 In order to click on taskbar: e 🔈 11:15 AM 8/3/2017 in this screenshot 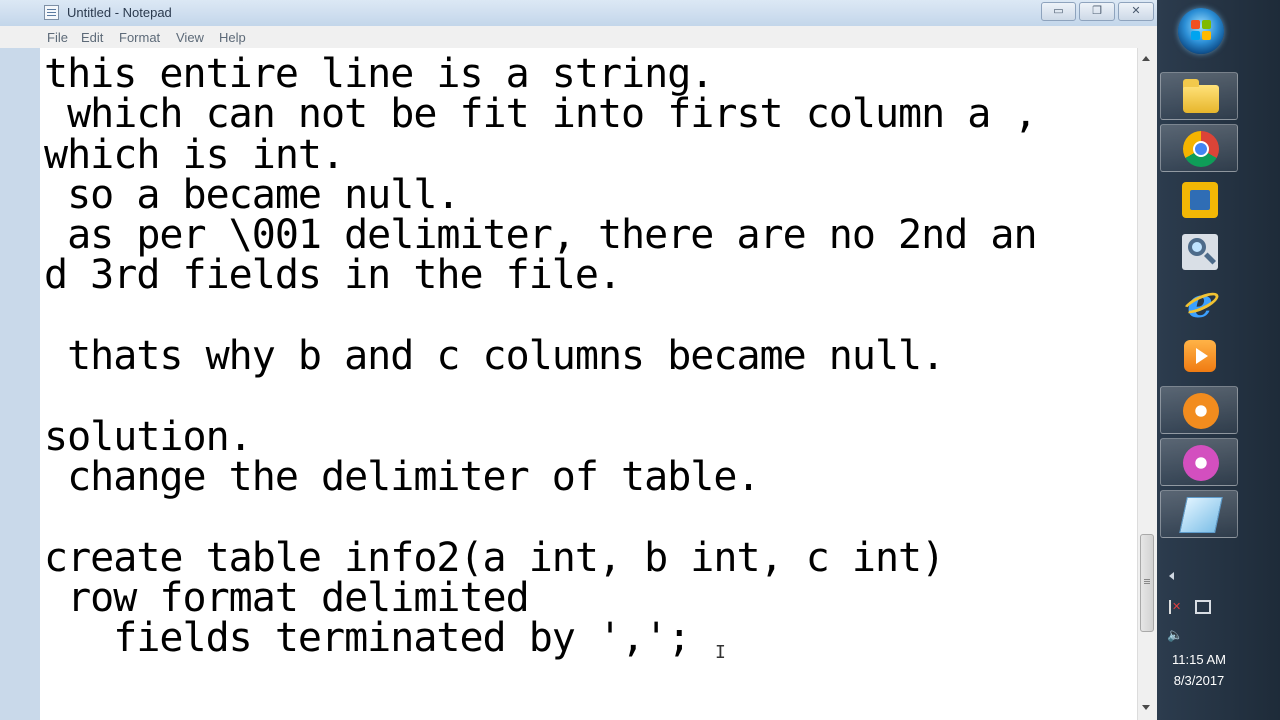, I will do `click(1218, 360)`.